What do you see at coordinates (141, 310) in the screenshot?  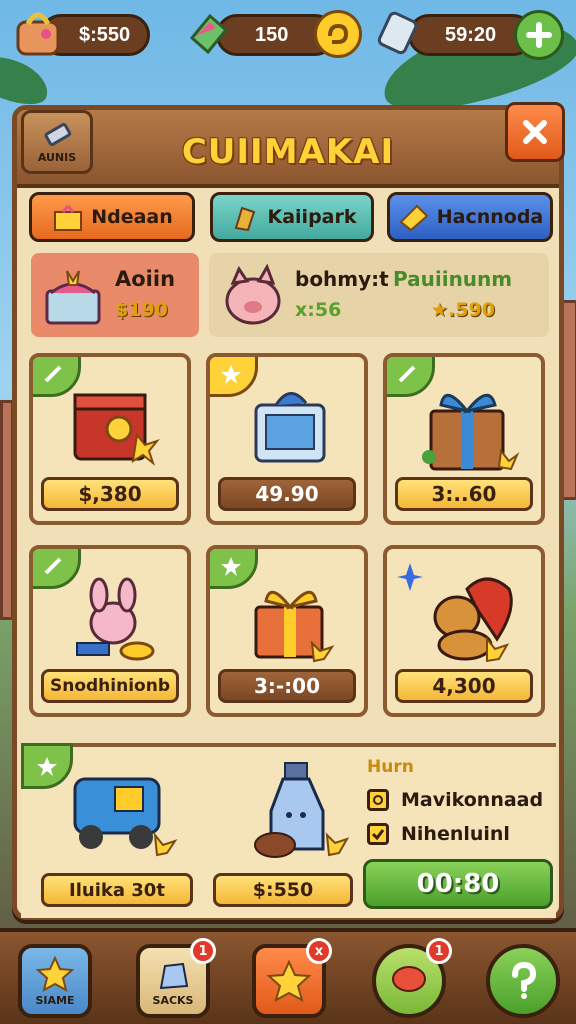 I see `featured-price: $190` at bounding box center [141, 310].